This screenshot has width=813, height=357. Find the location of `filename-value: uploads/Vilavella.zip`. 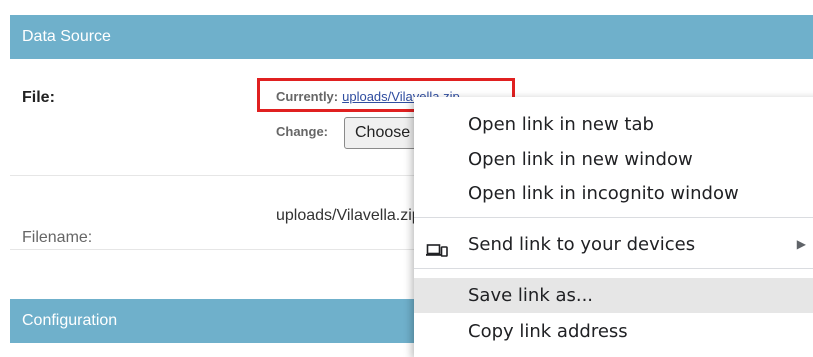

filename-value: uploads/Vilavella.zip is located at coordinates (348, 215).